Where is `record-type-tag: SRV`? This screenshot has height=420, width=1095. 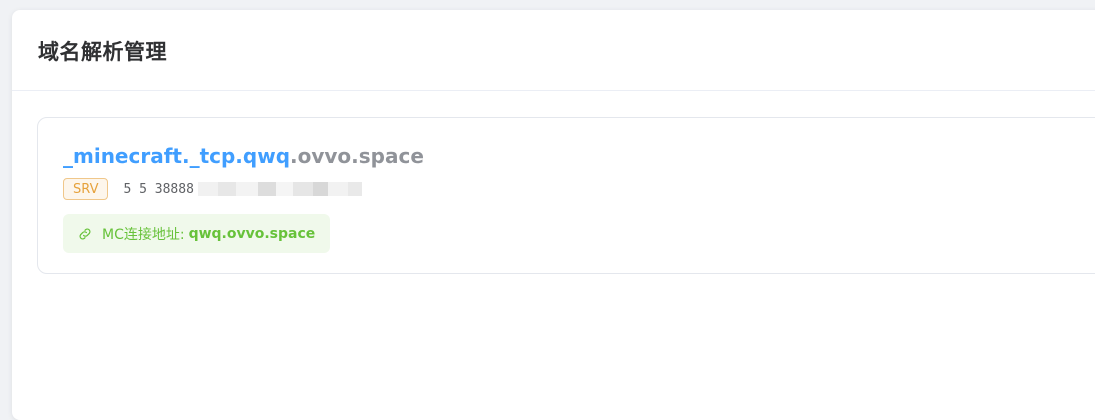 record-type-tag: SRV is located at coordinates (86, 189).